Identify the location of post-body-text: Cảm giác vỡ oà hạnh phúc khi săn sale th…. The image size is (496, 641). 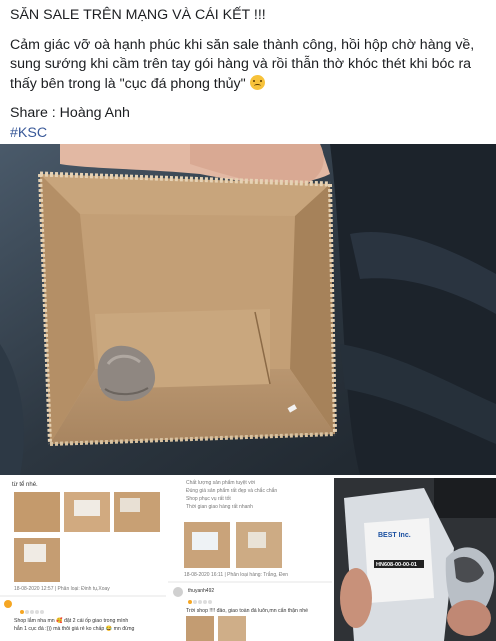
(242, 64).